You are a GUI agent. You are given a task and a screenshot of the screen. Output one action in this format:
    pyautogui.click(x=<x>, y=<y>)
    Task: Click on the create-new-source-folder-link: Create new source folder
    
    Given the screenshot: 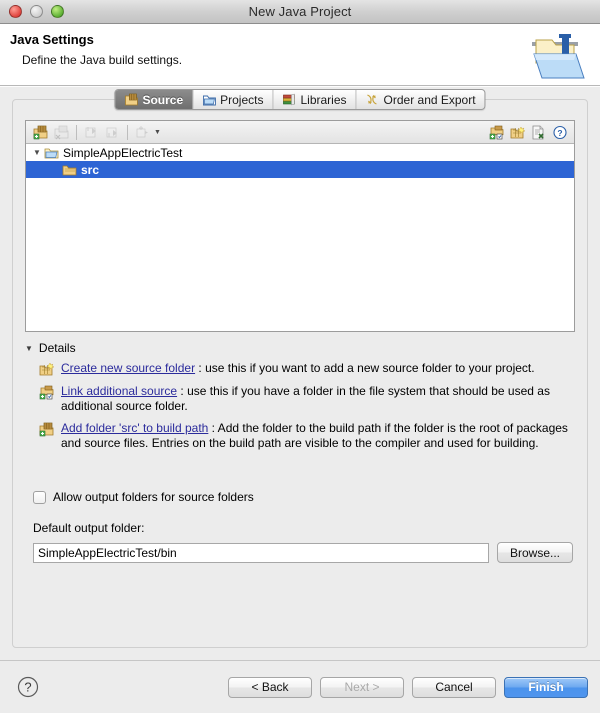 What is the action you would take?
    pyautogui.click(x=128, y=368)
    